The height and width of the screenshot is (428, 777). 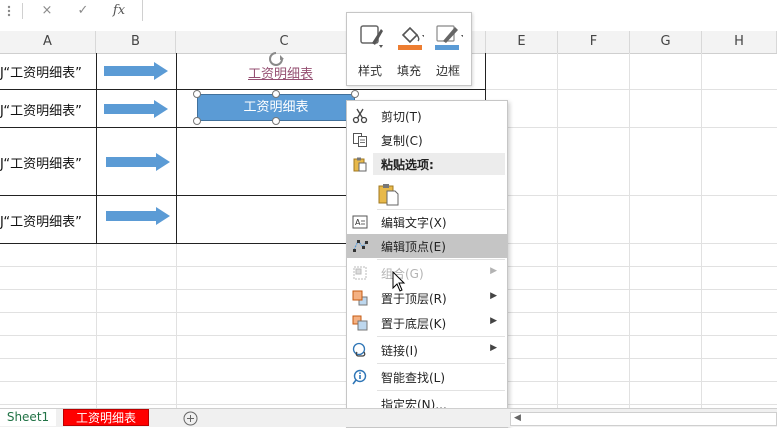 I want to click on more-vertical-icon, so click(x=9, y=11).